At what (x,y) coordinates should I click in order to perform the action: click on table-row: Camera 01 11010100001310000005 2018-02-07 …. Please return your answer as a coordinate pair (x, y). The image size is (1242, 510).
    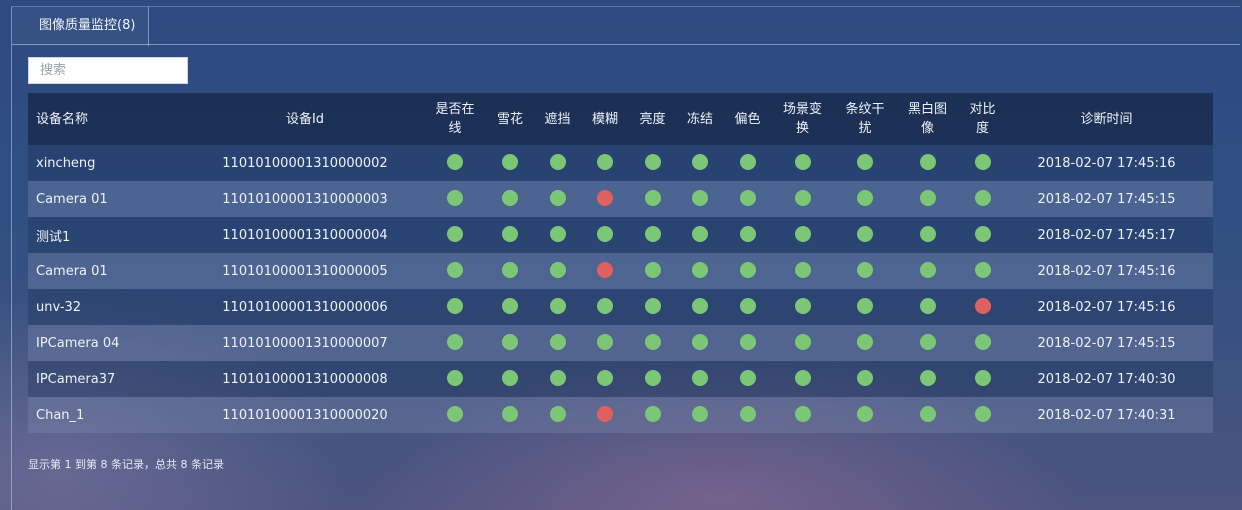
    Looking at the image, I should click on (620, 271).